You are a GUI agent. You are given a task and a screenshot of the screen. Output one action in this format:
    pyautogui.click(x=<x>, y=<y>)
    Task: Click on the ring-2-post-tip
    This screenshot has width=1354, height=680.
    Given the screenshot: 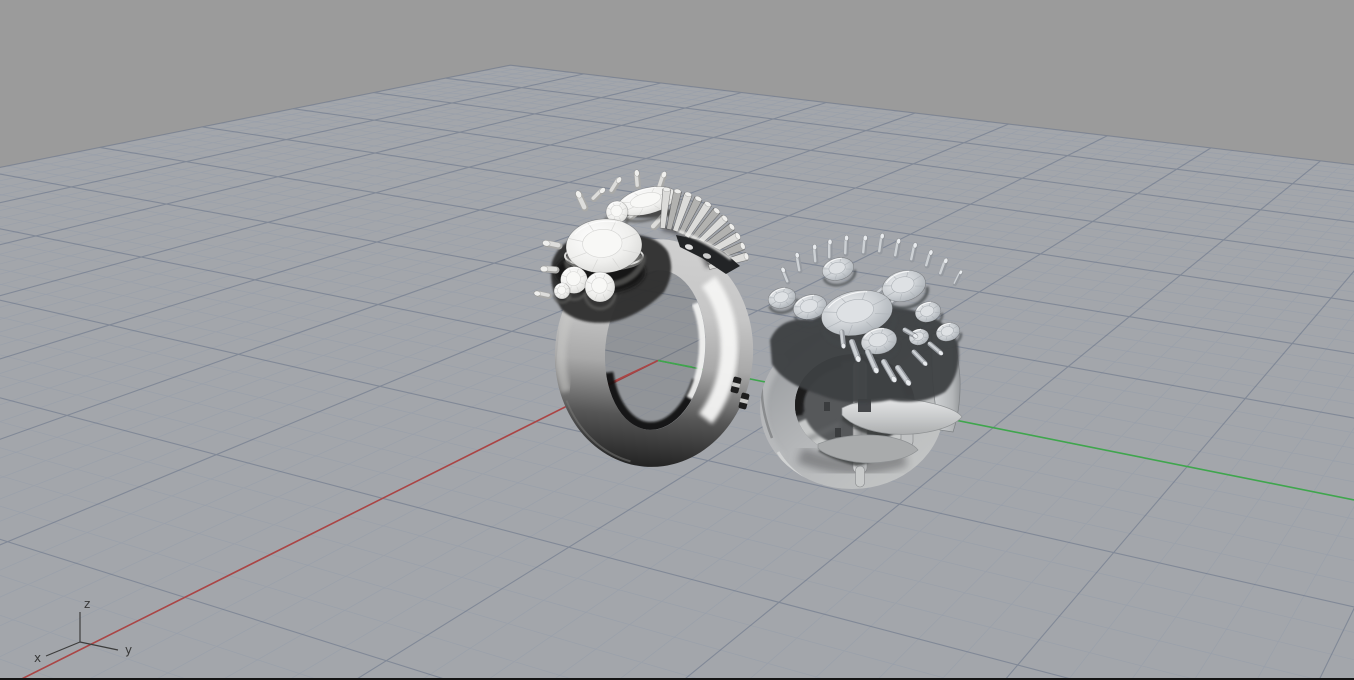 What is the action you would take?
    pyautogui.click(x=860, y=476)
    